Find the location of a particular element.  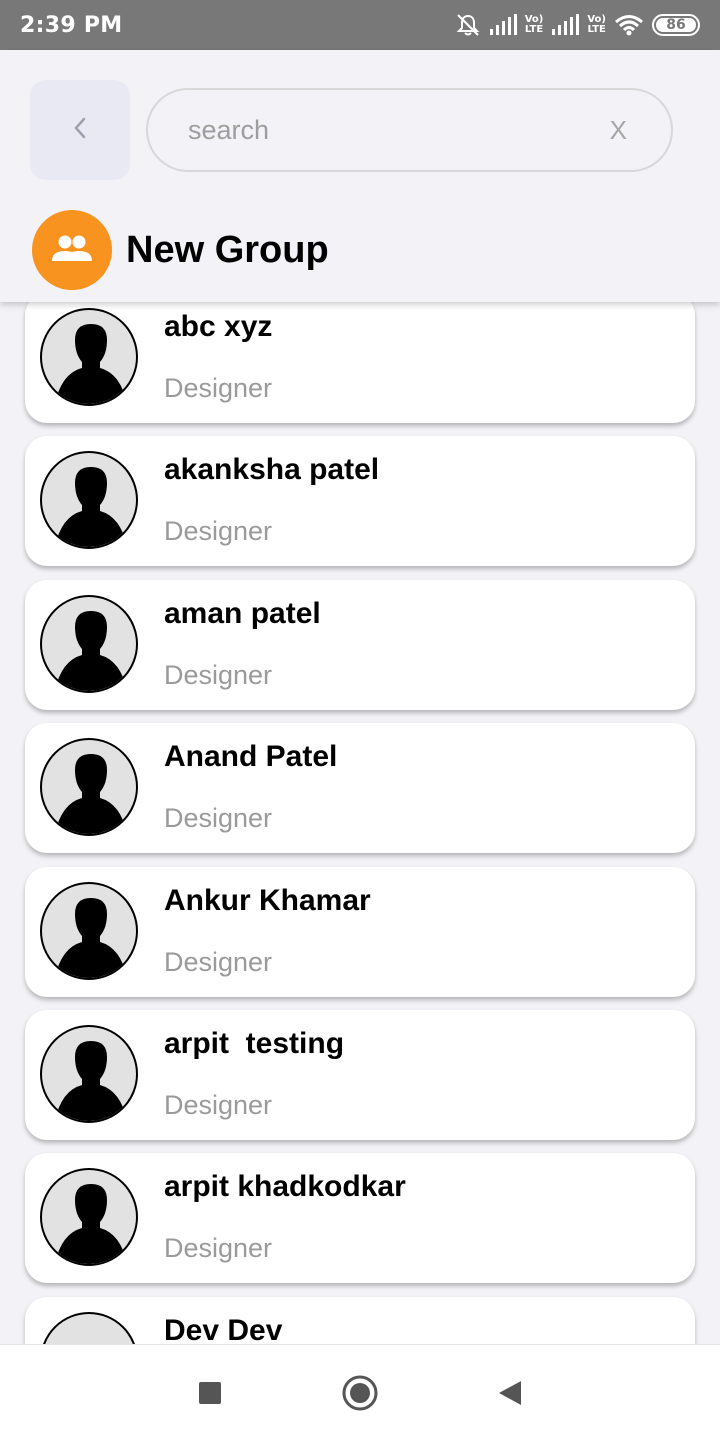

battery-icon: 86 is located at coordinates (676, 25).